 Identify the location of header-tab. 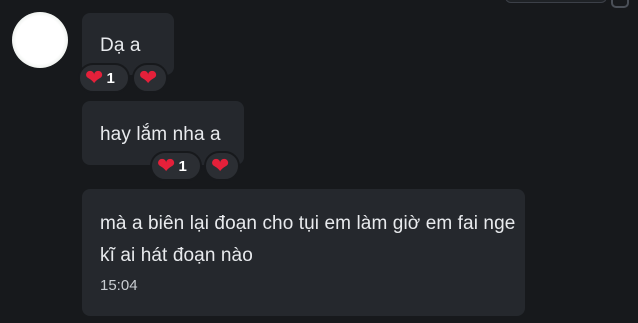
(556, 1).